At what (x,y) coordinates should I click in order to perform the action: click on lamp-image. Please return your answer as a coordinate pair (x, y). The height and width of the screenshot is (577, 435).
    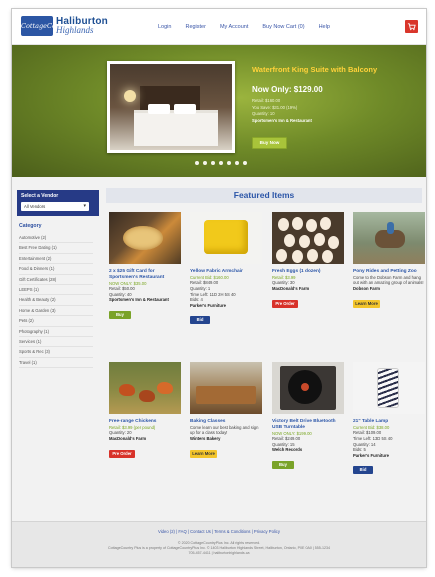
    Looking at the image, I should click on (389, 388).